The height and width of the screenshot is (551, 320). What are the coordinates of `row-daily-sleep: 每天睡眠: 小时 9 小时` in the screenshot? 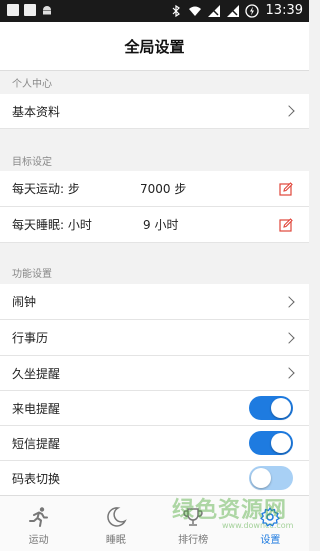 It's located at (154, 225).